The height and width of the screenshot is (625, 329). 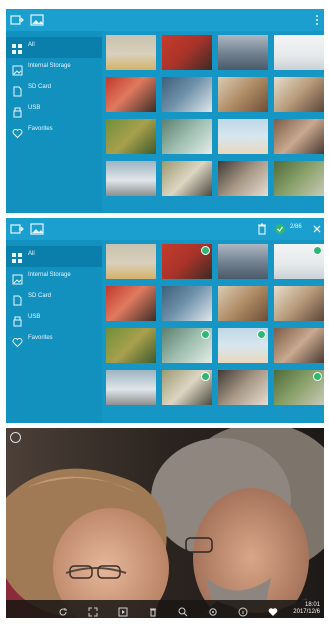 What do you see at coordinates (63, 610) in the screenshot?
I see `rotate-icon` at bounding box center [63, 610].